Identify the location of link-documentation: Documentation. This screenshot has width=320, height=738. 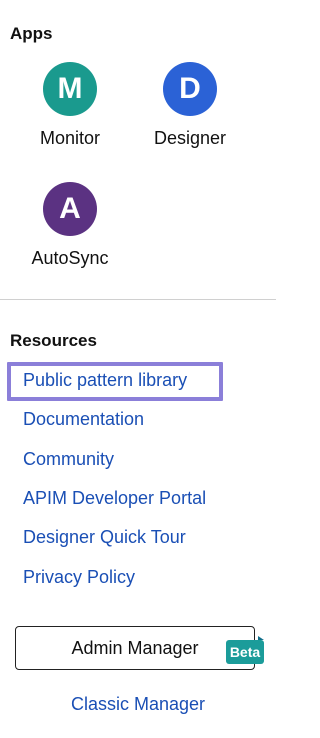
(83, 419).